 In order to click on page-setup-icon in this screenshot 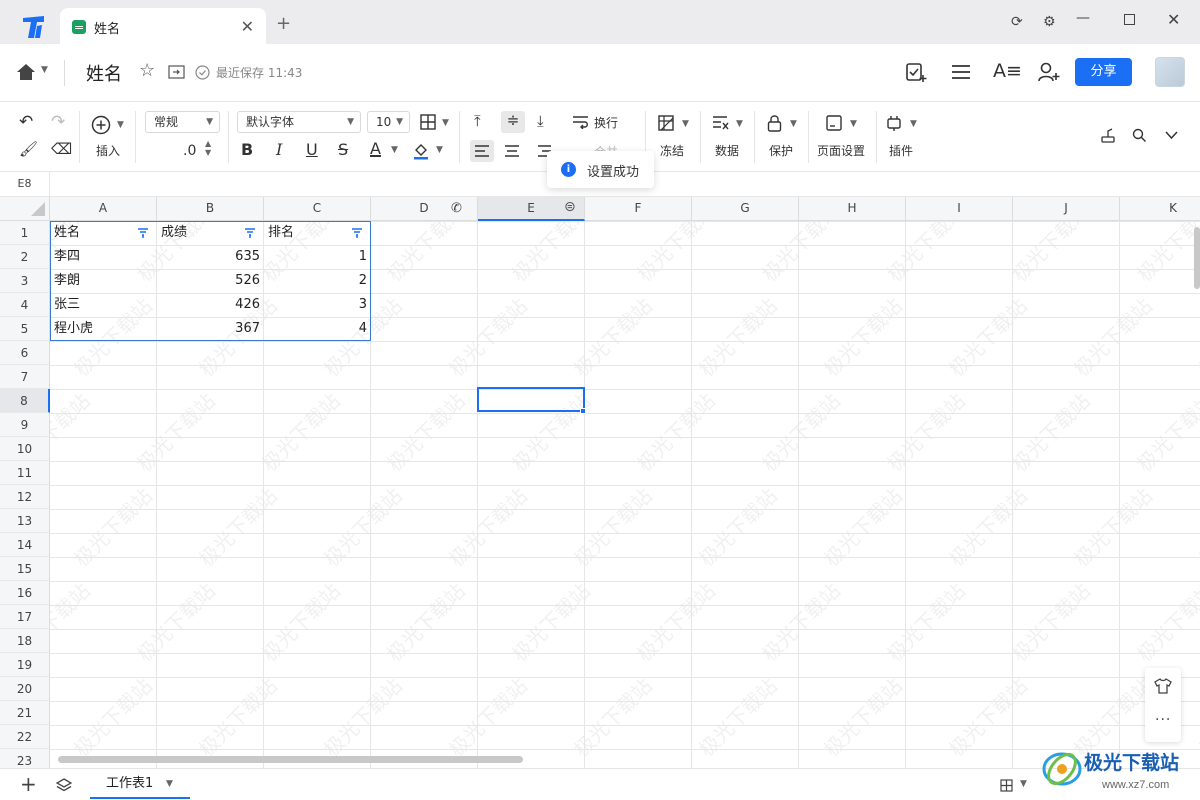, I will do `click(834, 123)`.